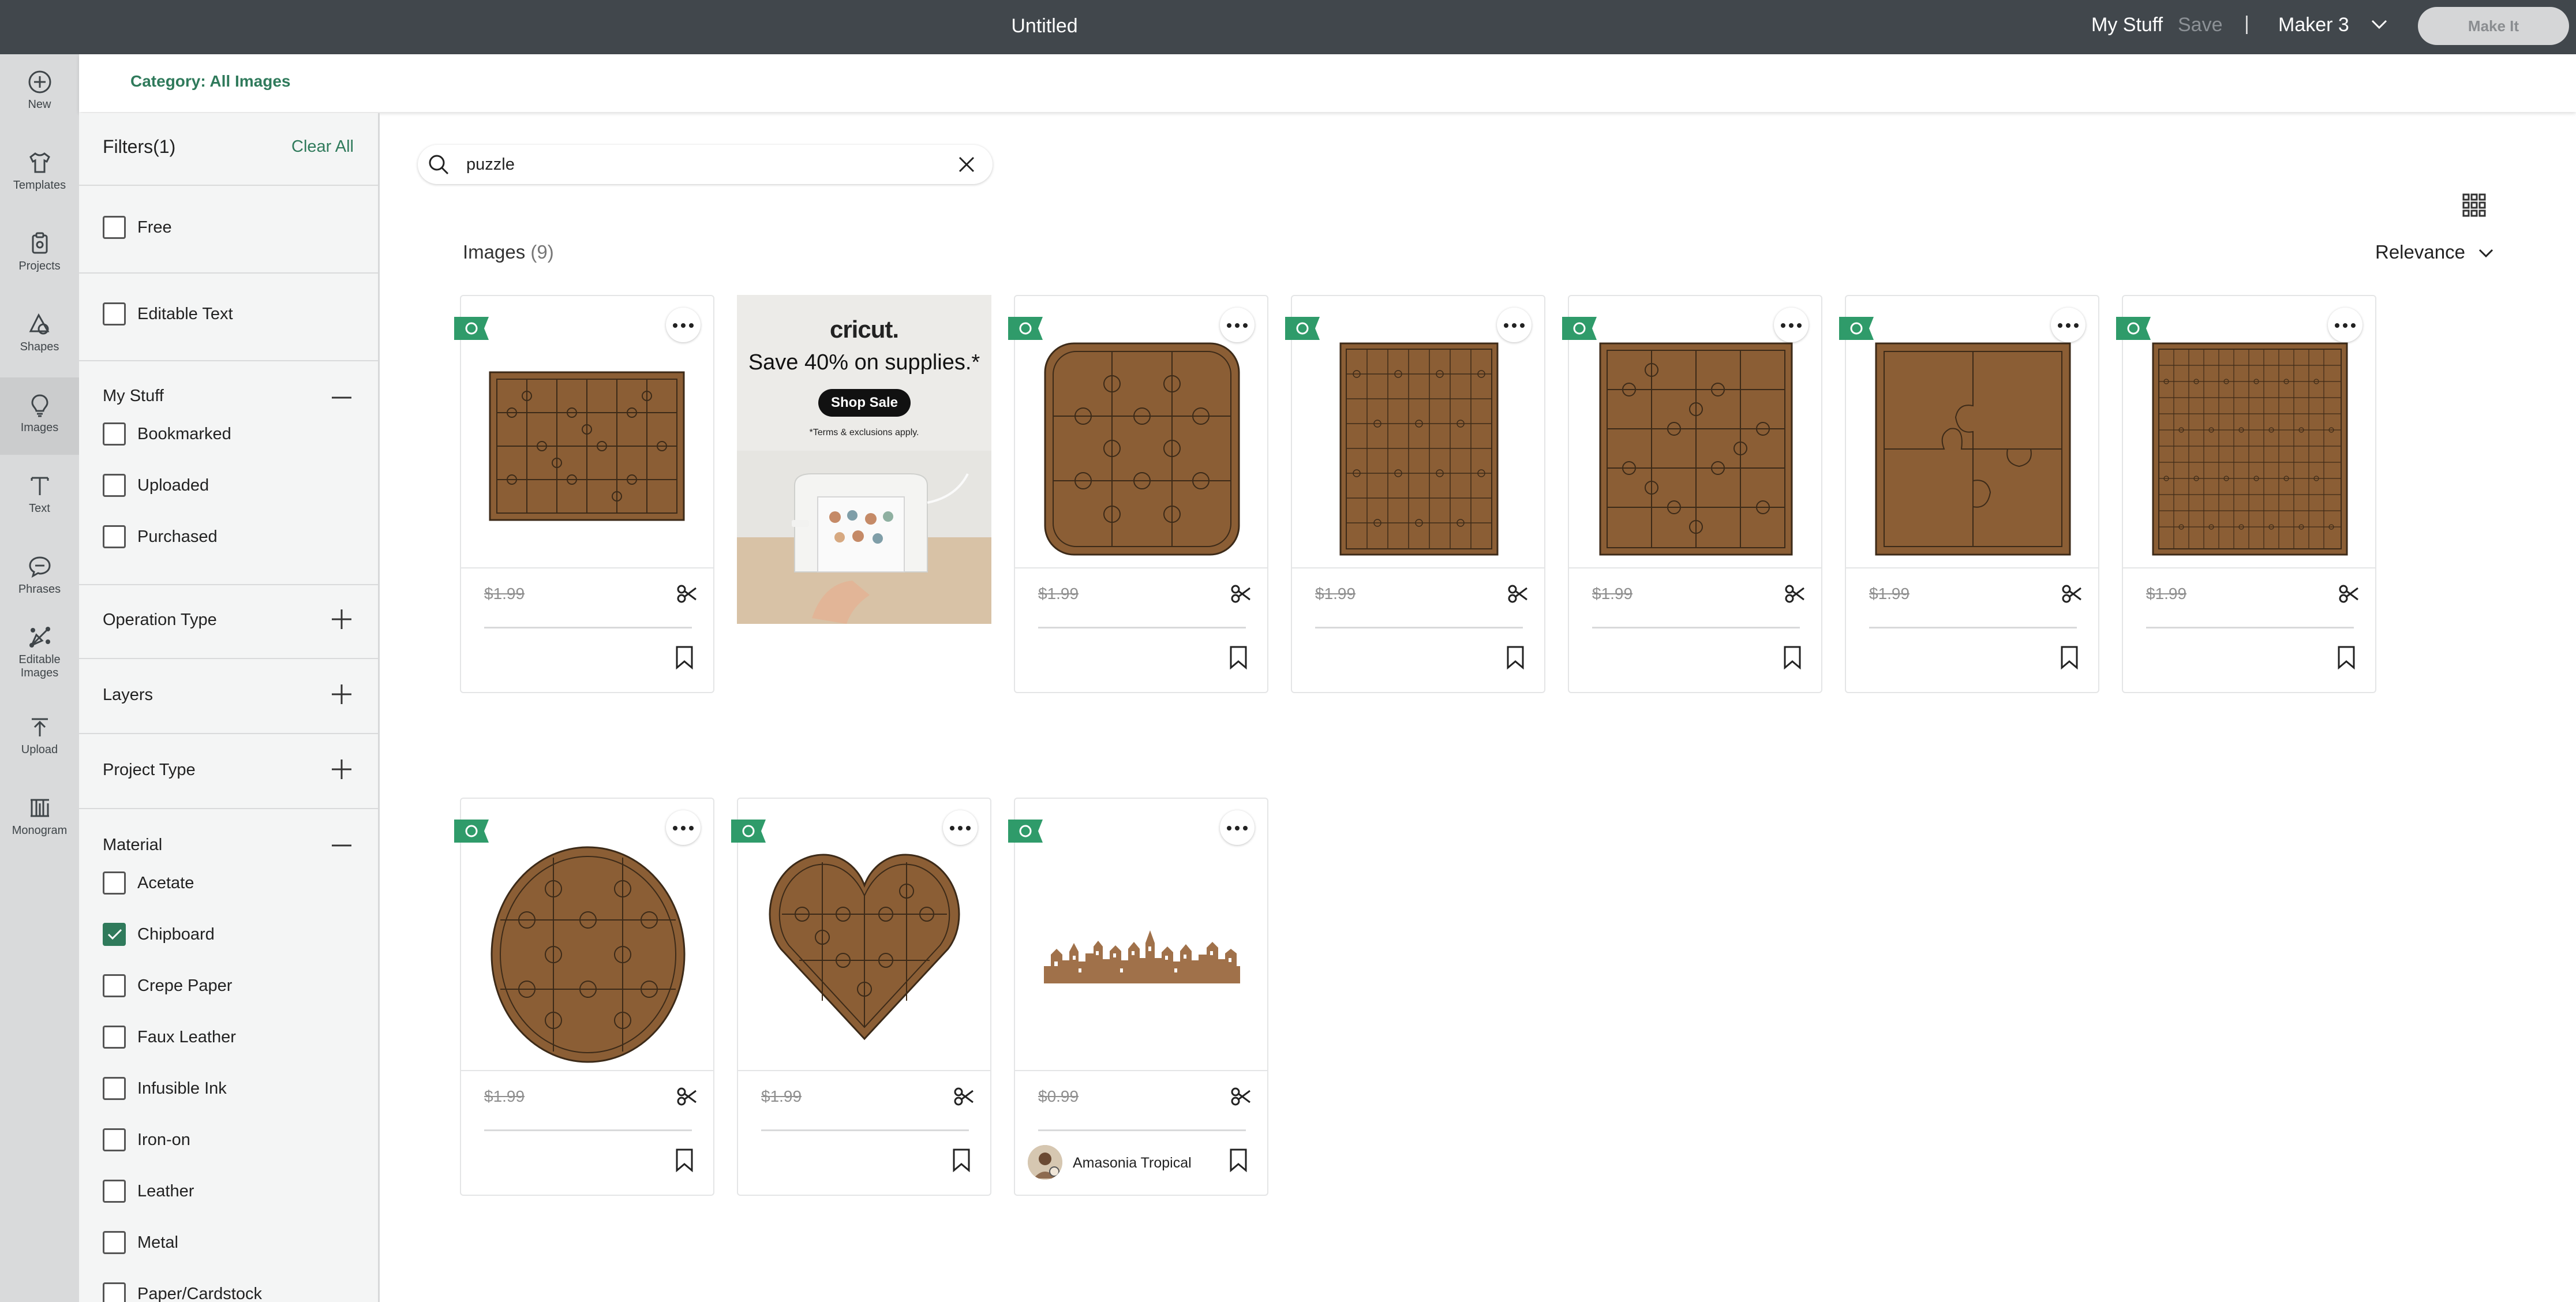 Image resolution: width=2576 pixels, height=1302 pixels. What do you see at coordinates (114, 434) in the screenshot?
I see `bookmarked-checkbox` at bounding box center [114, 434].